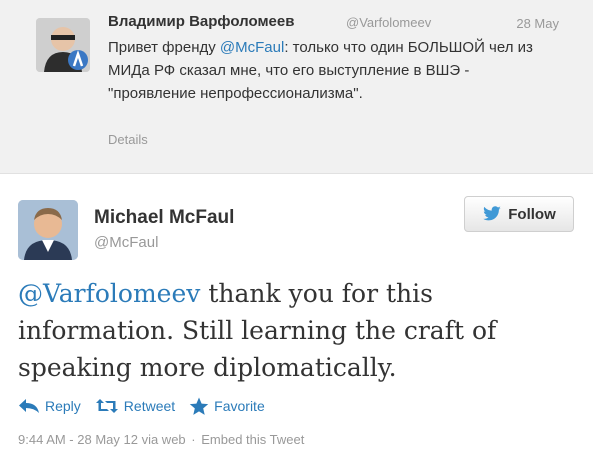 Image resolution: width=593 pixels, height=464 pixels. I want to click on parent-tweet-date: 28 May, so click(537, 23).